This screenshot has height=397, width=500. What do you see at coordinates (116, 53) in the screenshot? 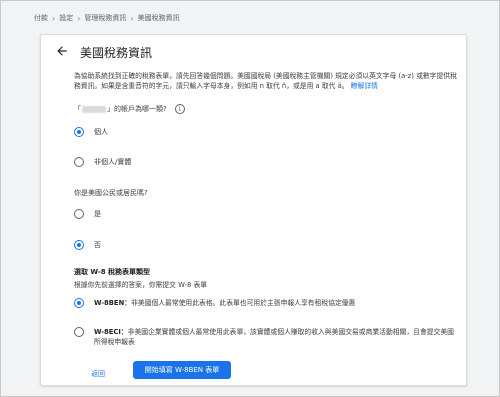
I see `page-title: 美國稅務資訊` at bounding box center [116, 53].